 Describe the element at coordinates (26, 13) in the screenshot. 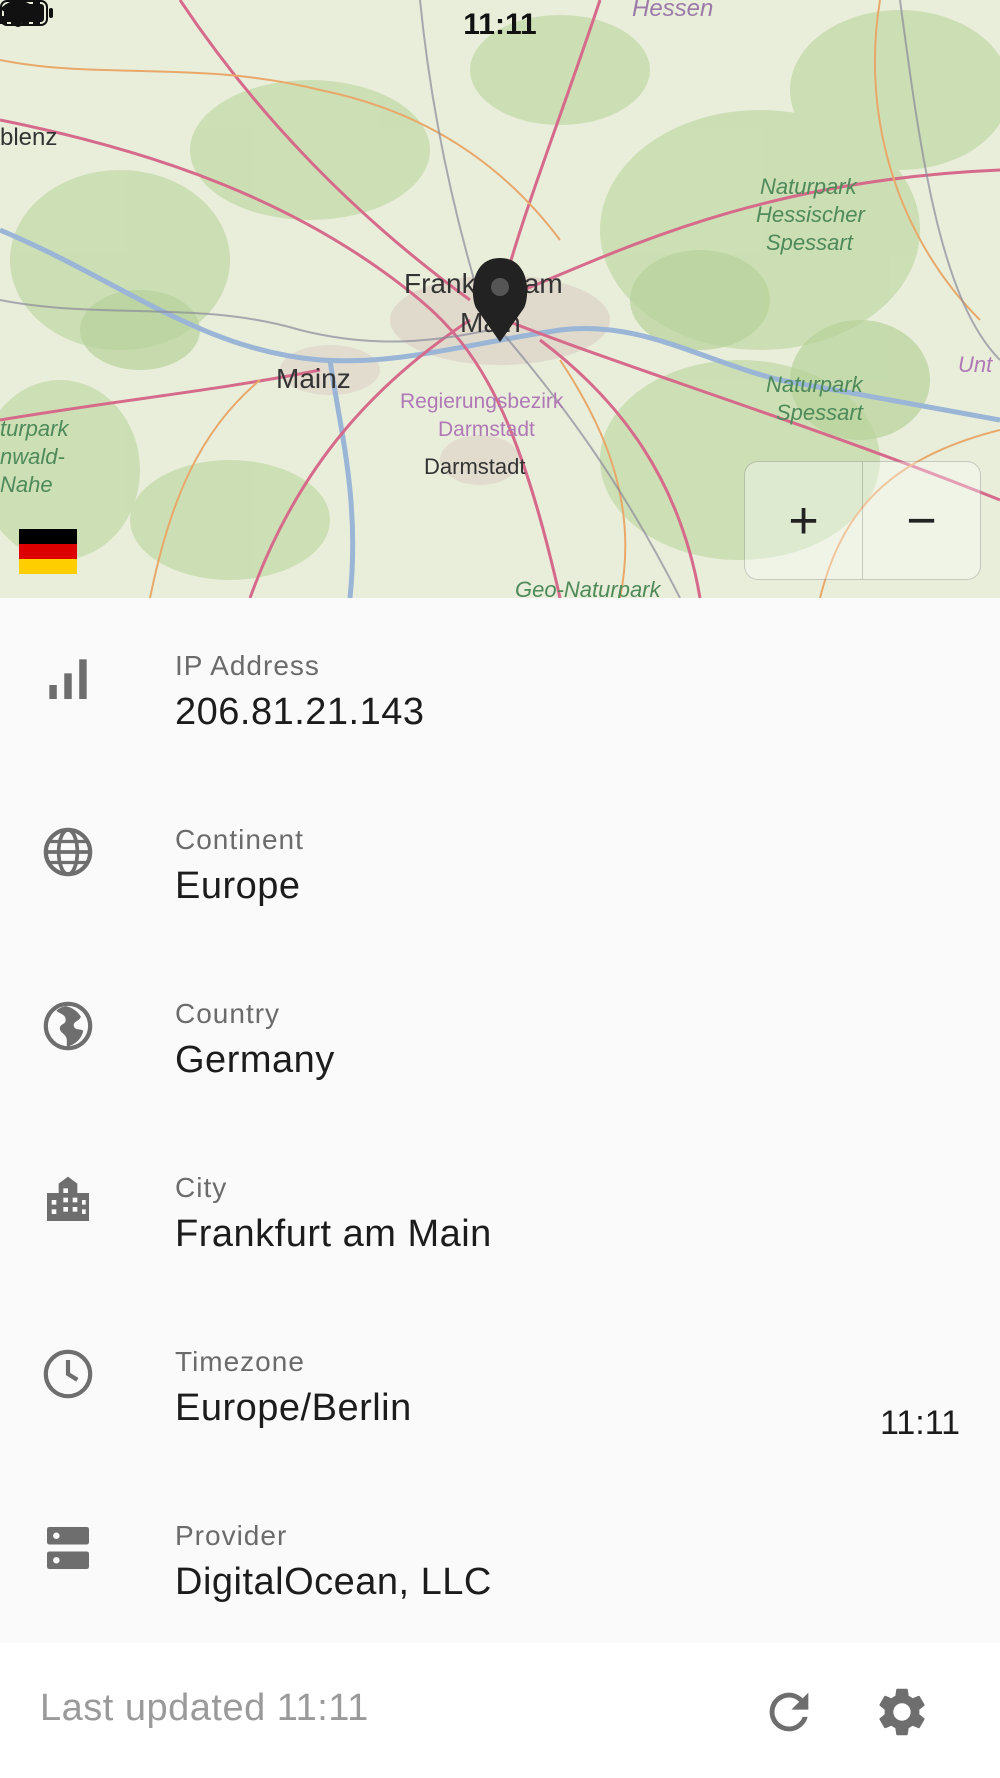

I see `battery-icon` at that location.